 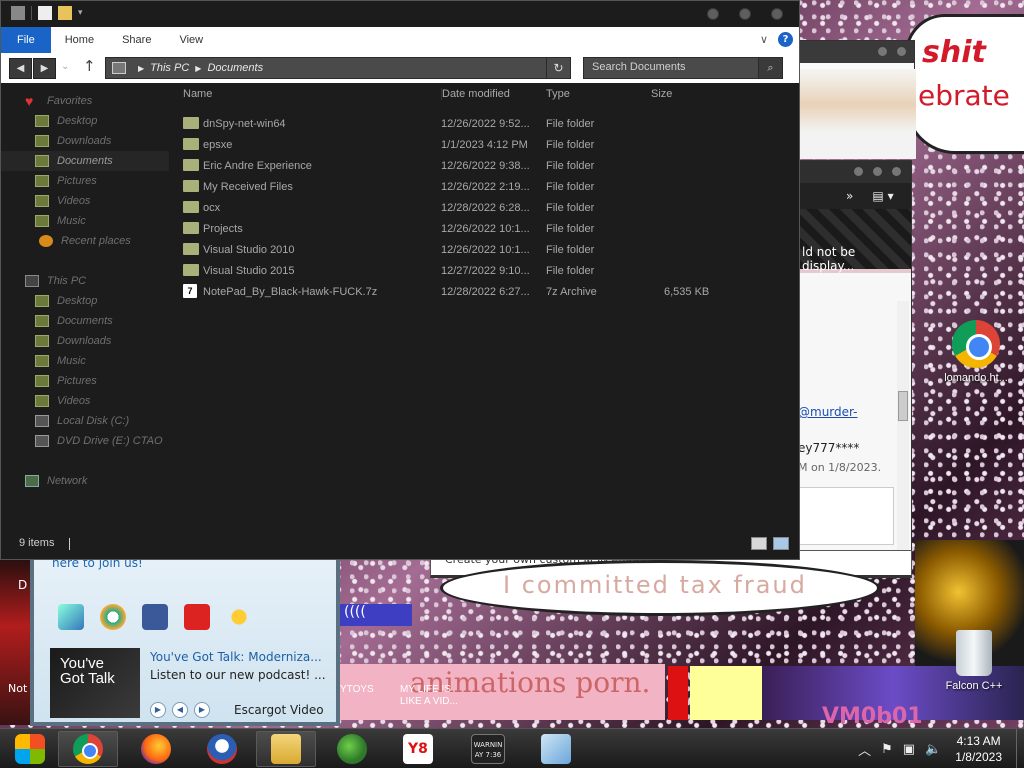 What do you see at coordinates (20, 68) in the screenshot?
I see `back-button: ◀` at bounding box center [20, 68].